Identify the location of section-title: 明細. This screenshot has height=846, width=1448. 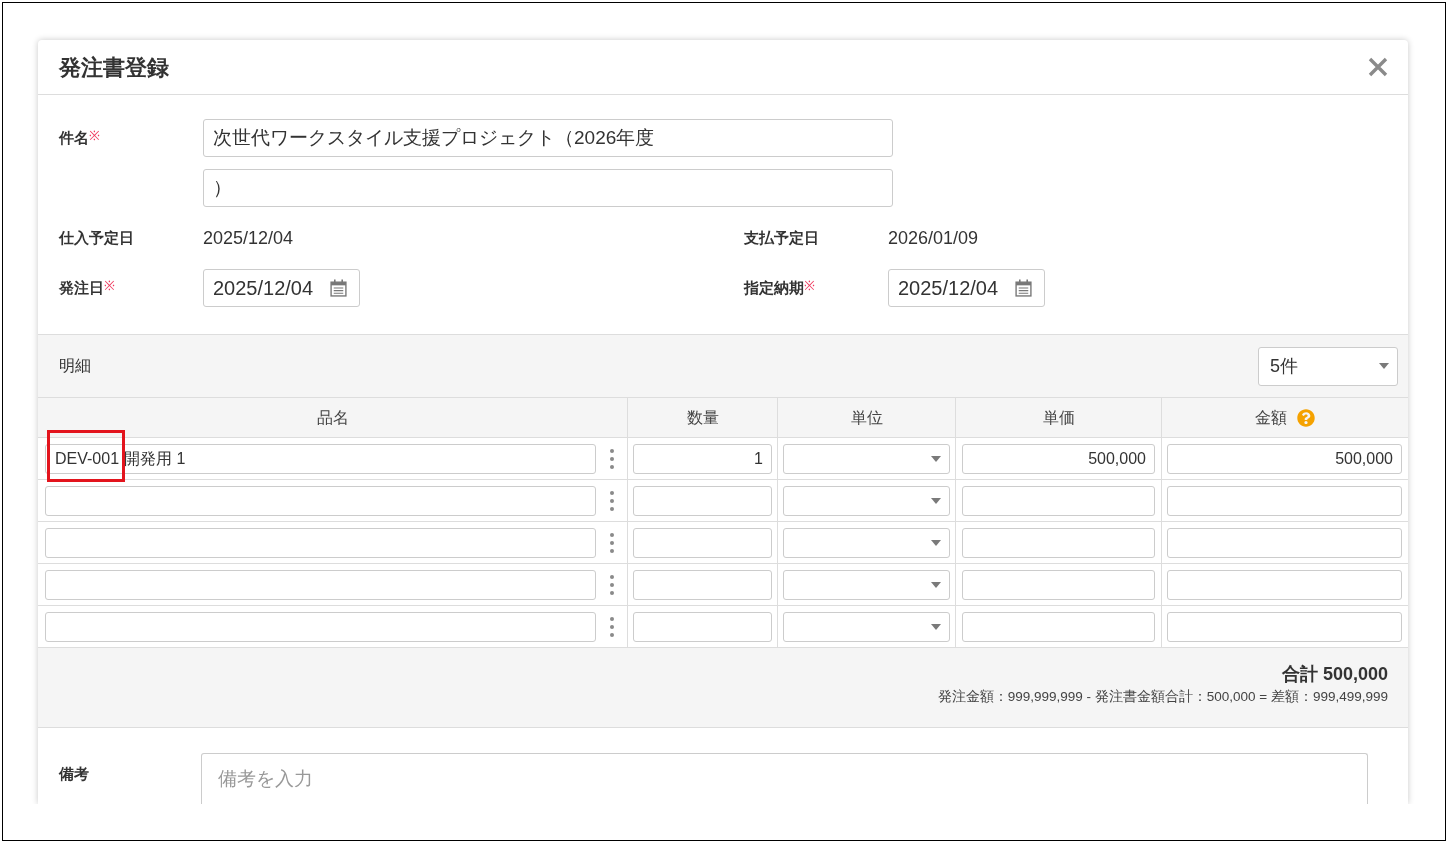
(75, 366).